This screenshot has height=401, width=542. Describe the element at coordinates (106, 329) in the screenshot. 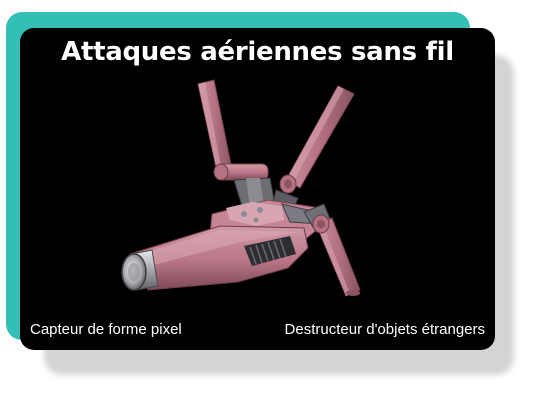

I see `left-caption: Capteur de forme pixel` at that location.